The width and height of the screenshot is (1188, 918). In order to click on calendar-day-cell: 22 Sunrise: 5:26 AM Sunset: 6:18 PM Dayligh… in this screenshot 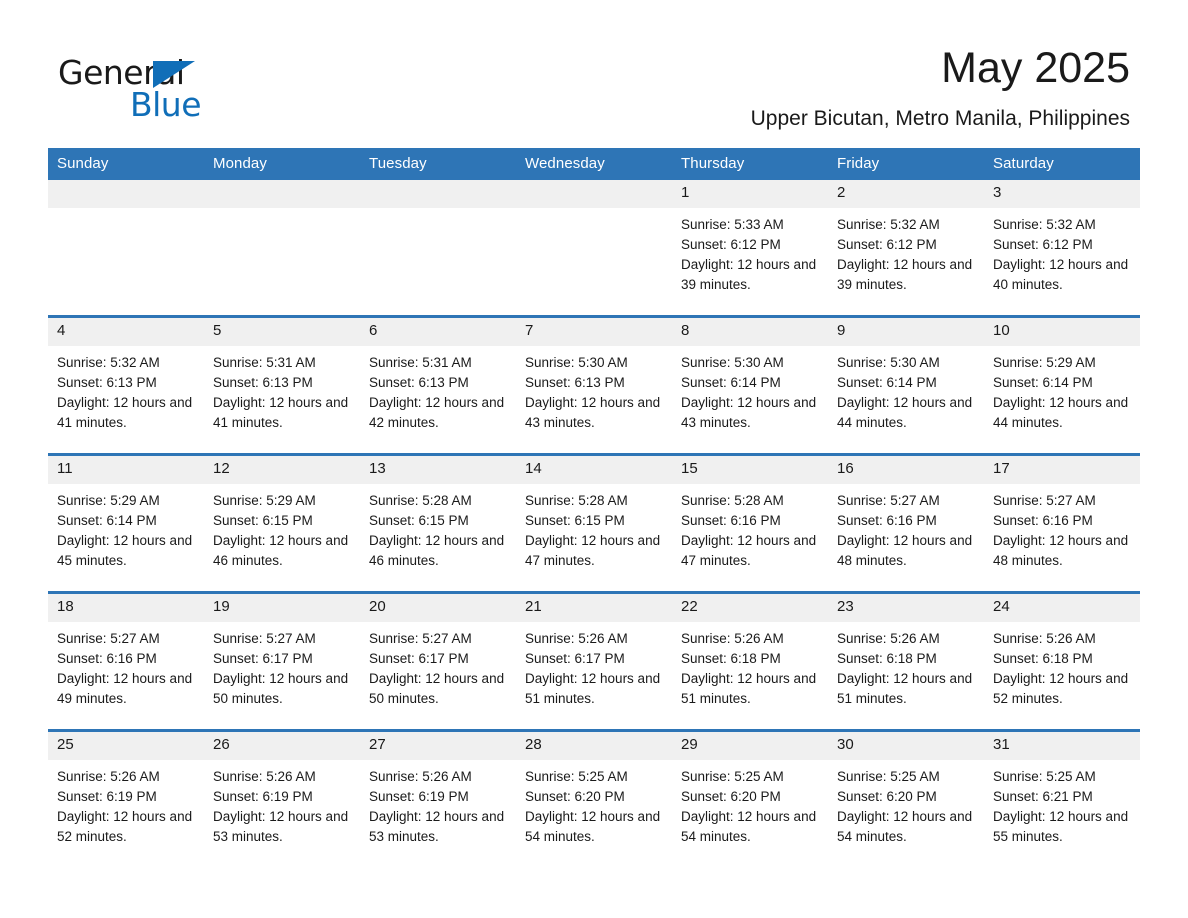, I will do `click(750, 661)`.